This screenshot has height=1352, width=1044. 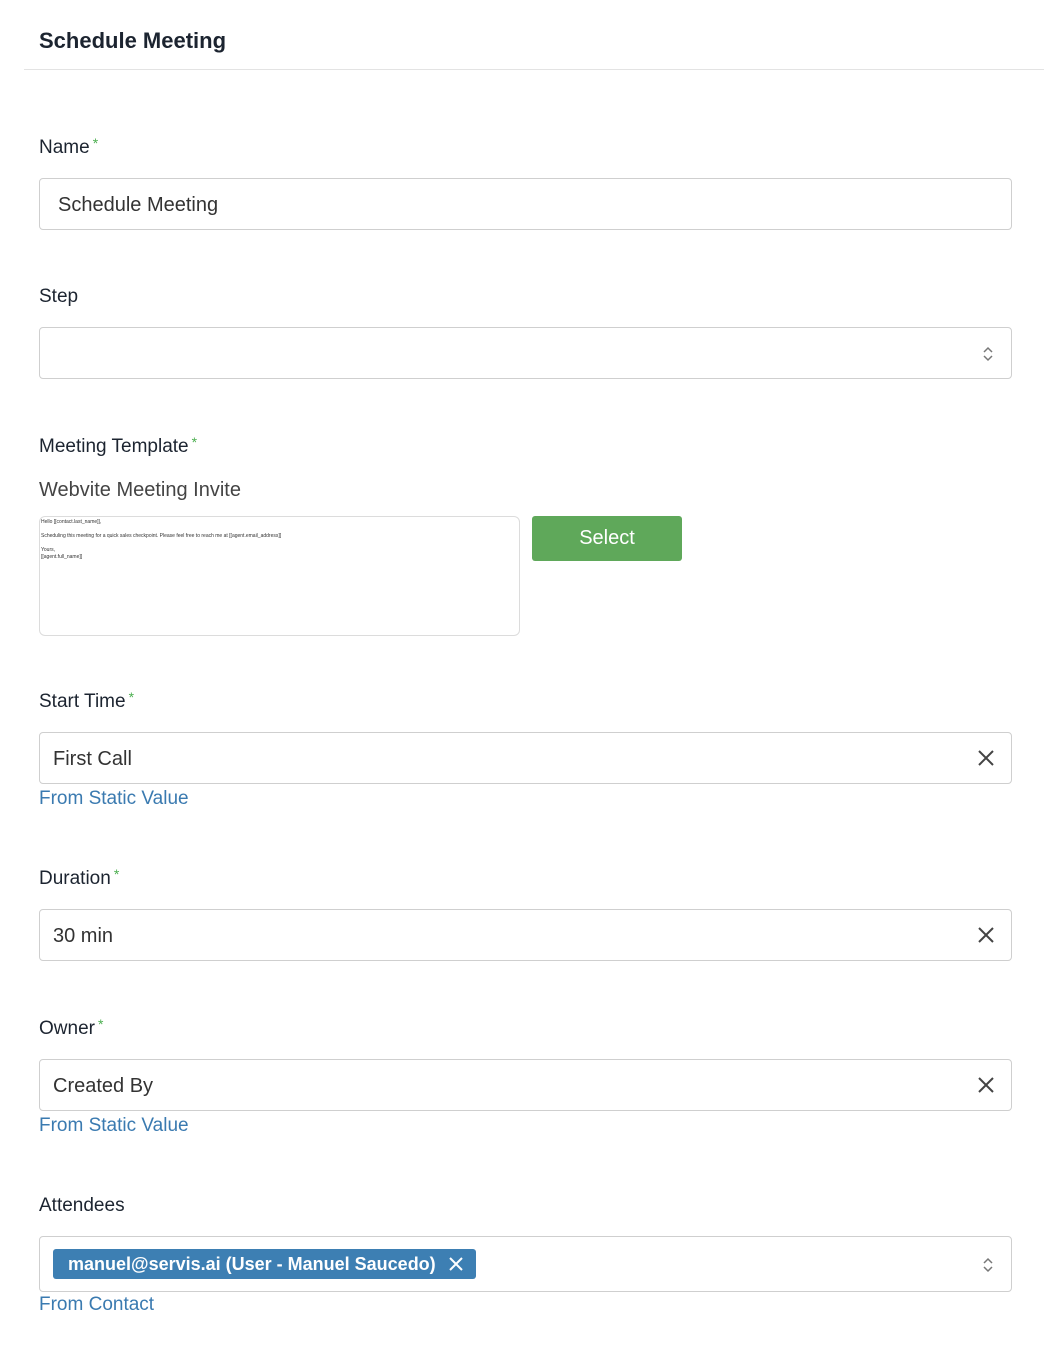 What do you see at coordinates (525, 204) in the screenshot?
I see `name-input: Schedule Meeting` at bounding box center [525, 204].